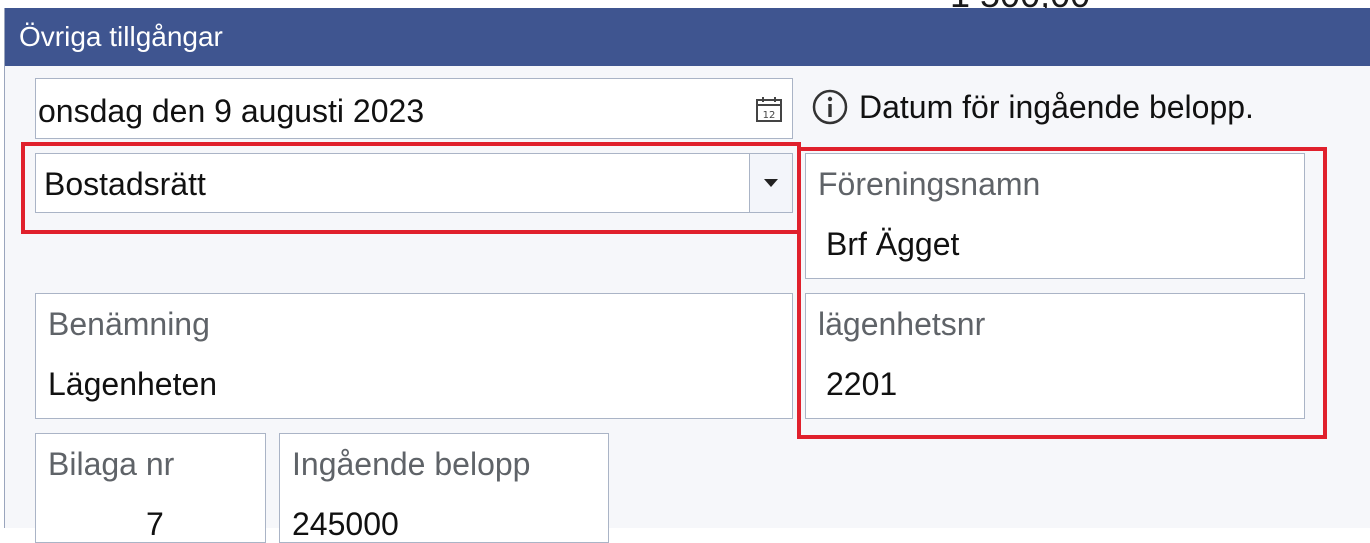 The image size is (1370, 543). What do you see at coordinates (231, 111) in the screenshot?
I see `date-value: onsdag den 9 augusti 2023` at bounding box center [231, 111].